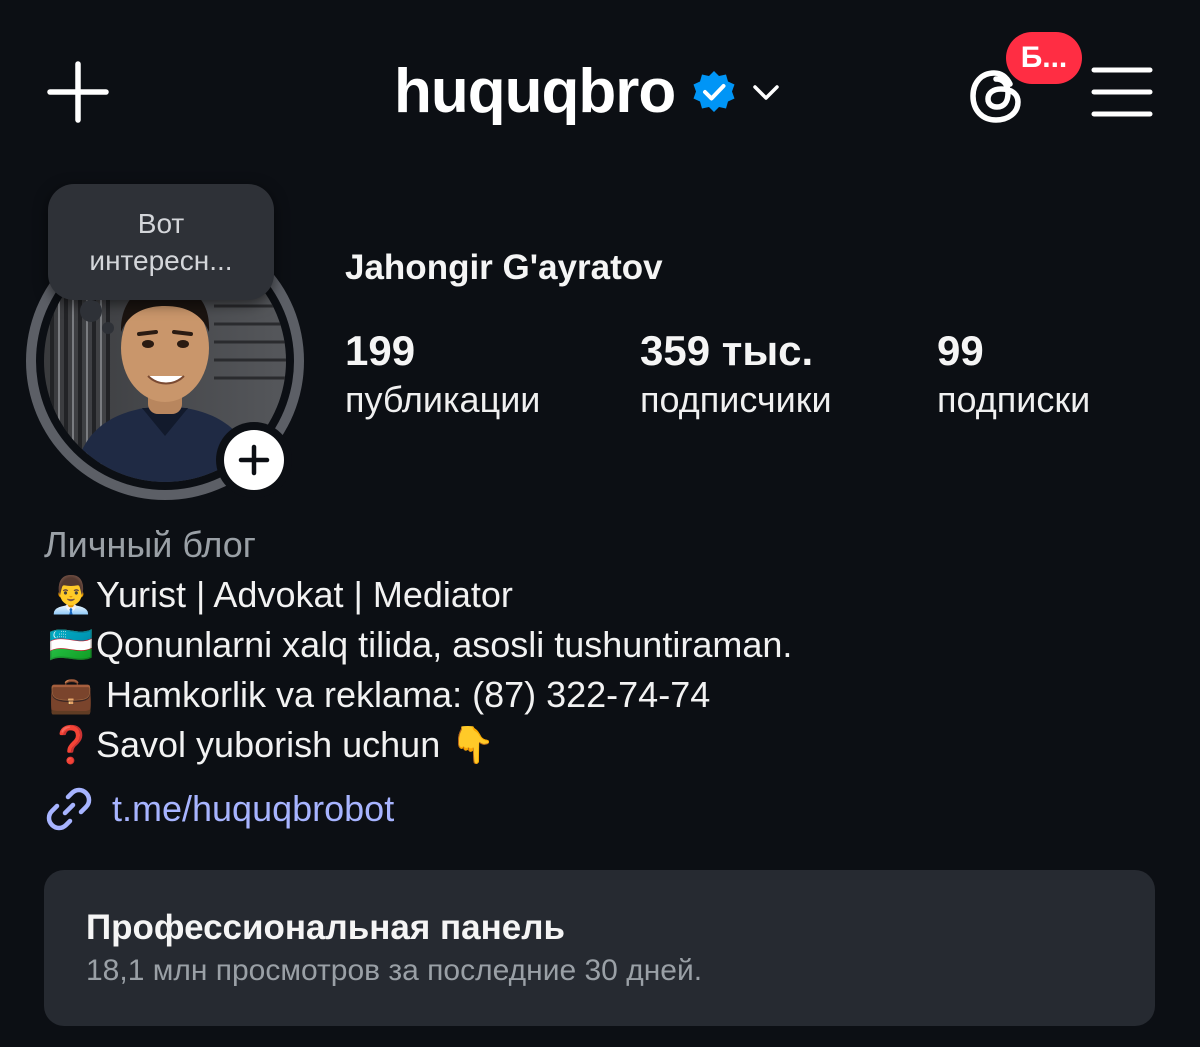 The height and width of the screenshot is (1047, 1200). What do you see at coordinates (150, 544) in the screenshot?
I see `profile-category: Личный блог` at bounding box center [150, 544].